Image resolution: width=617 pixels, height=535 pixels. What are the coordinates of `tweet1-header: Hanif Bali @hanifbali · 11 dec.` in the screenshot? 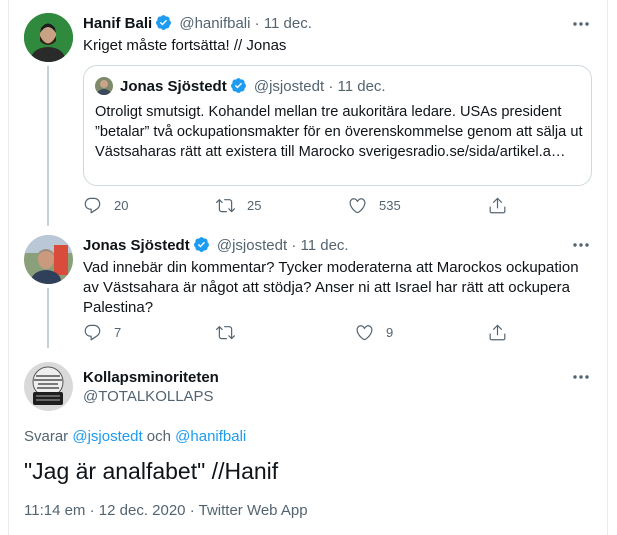 It's located at (197, 23).